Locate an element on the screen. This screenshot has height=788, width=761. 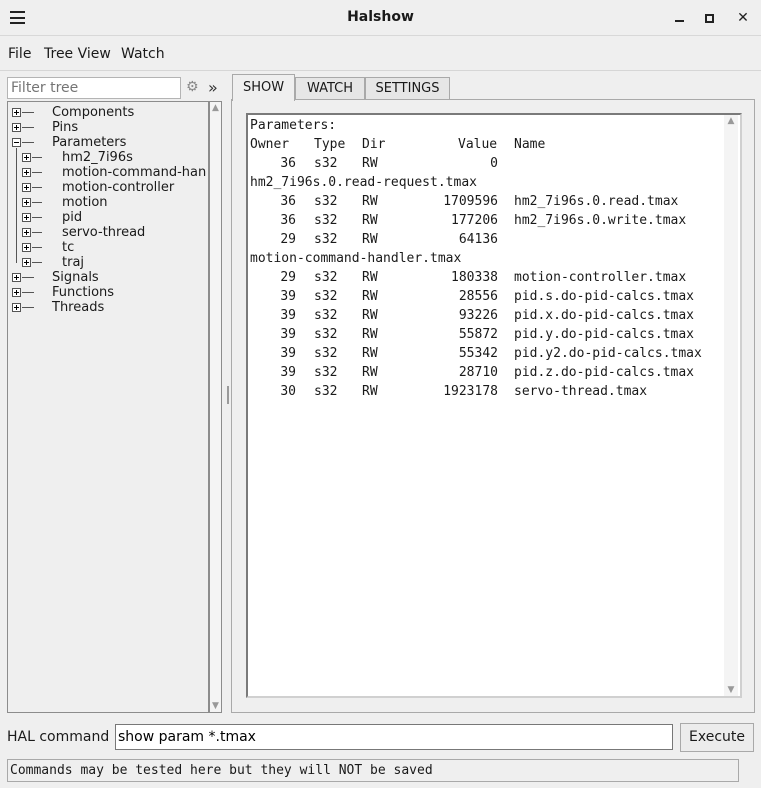
close-button: ✕ is located at coordinates (743, 18).